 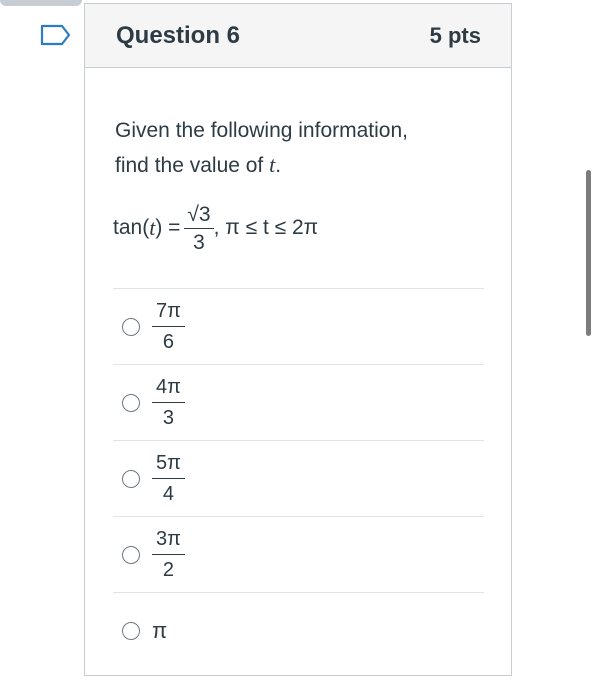 What do you see at coordinates (168, 478) in the screenshot?
I see `answer-fraction: 5π 4` at bounding box center [168, 478].